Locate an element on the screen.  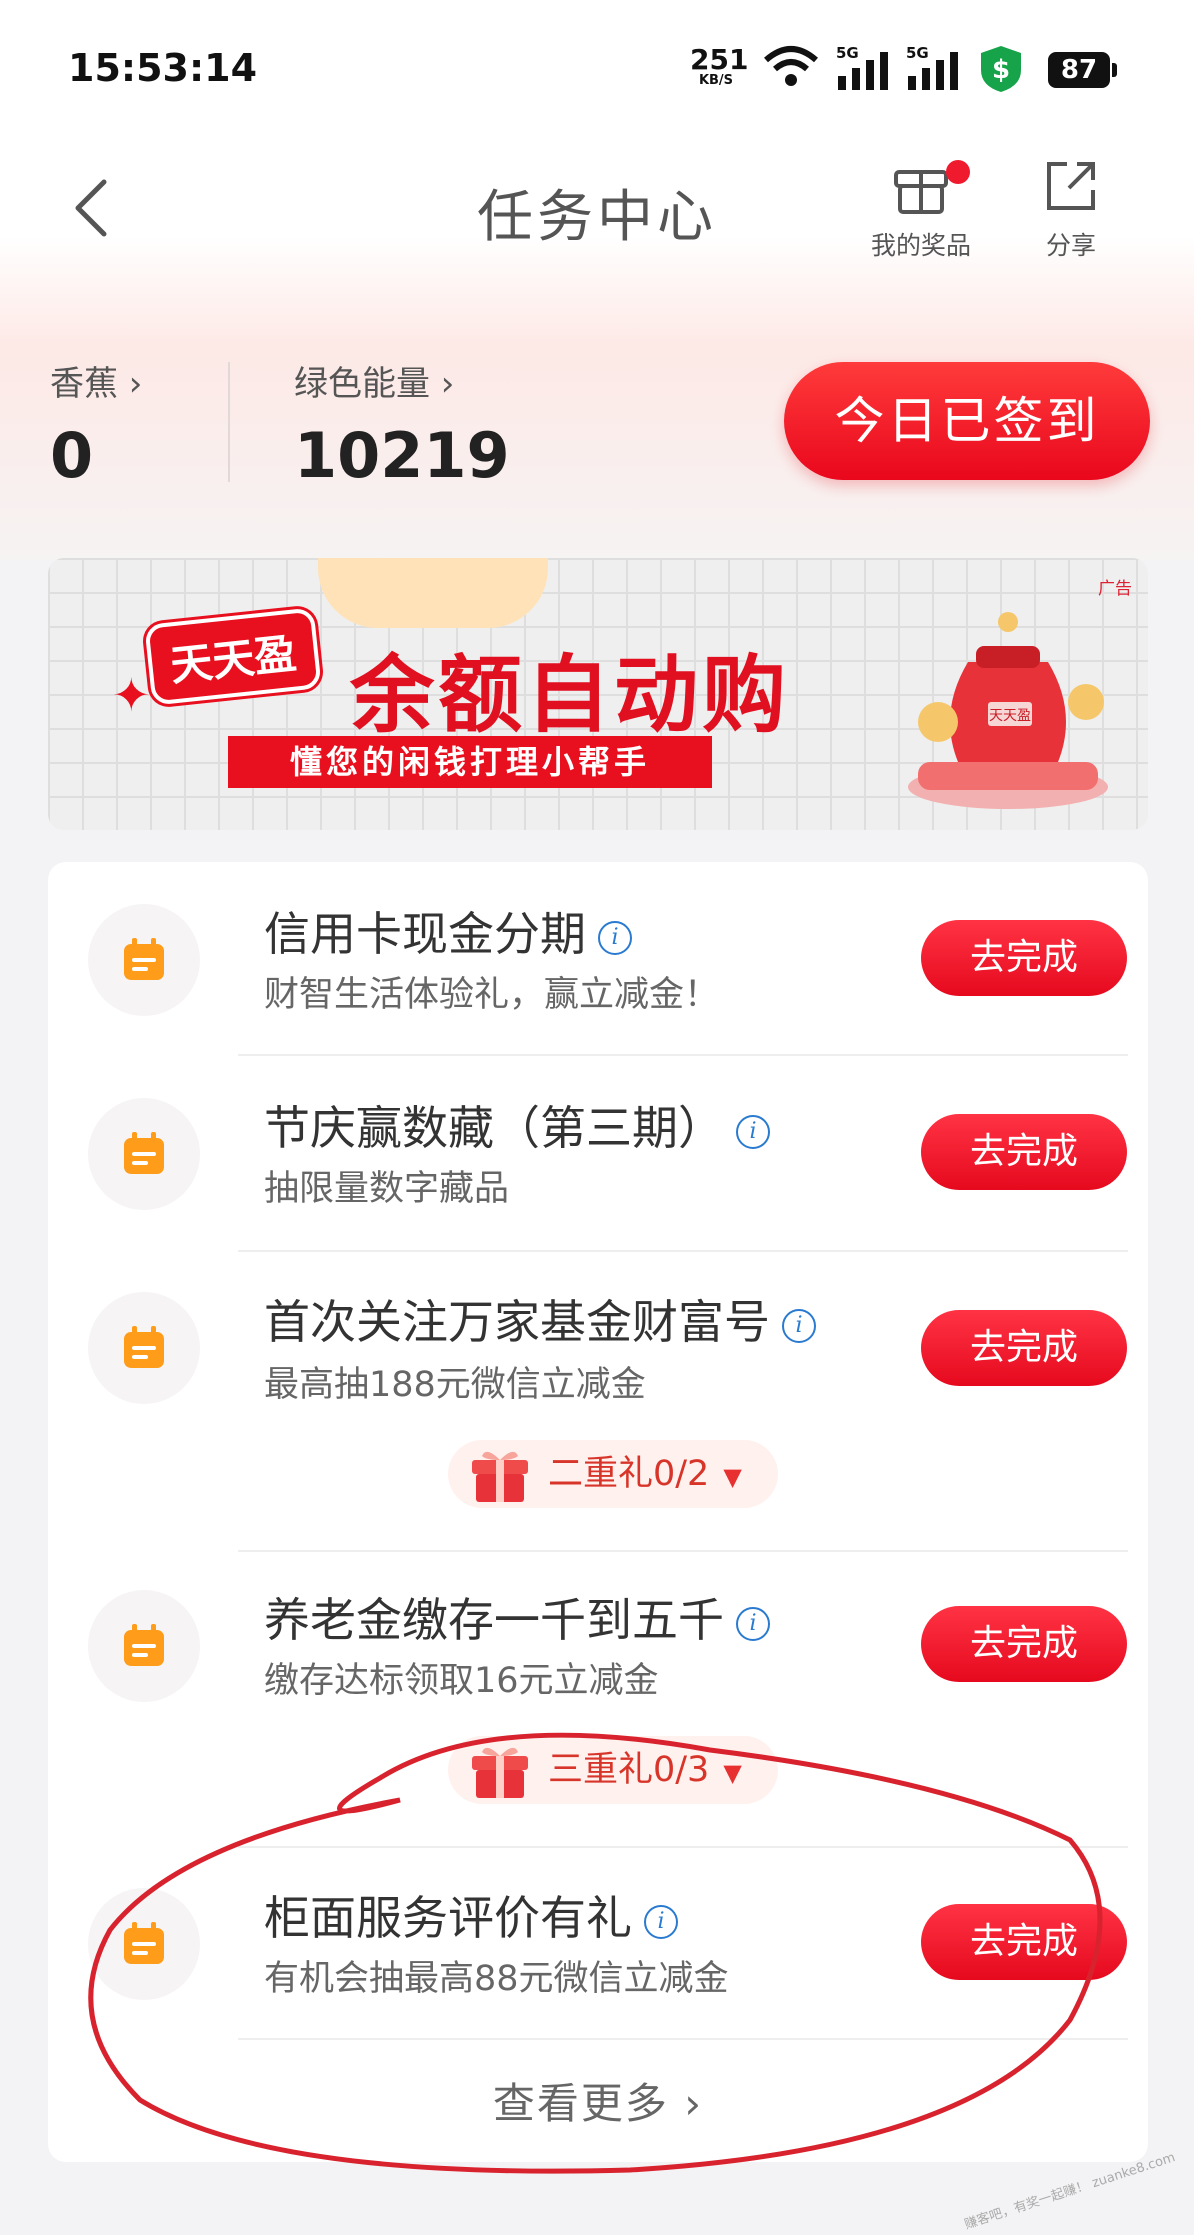
my-prizes-button: 我的奖品 is located at coordinates (921, 209).